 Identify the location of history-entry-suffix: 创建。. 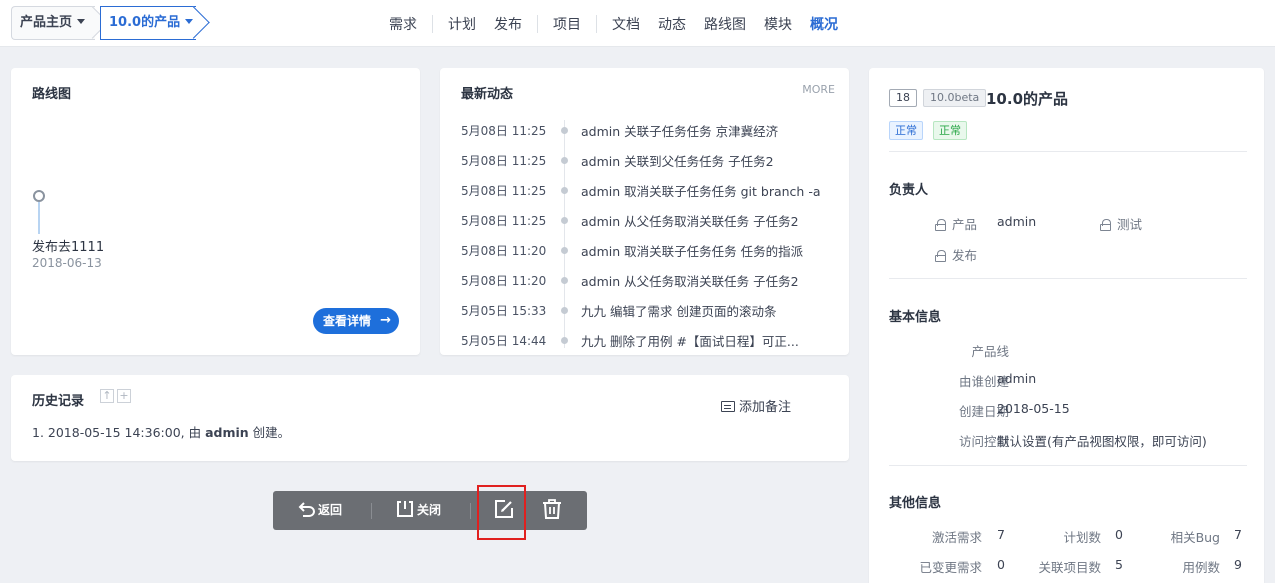
(269, 432).